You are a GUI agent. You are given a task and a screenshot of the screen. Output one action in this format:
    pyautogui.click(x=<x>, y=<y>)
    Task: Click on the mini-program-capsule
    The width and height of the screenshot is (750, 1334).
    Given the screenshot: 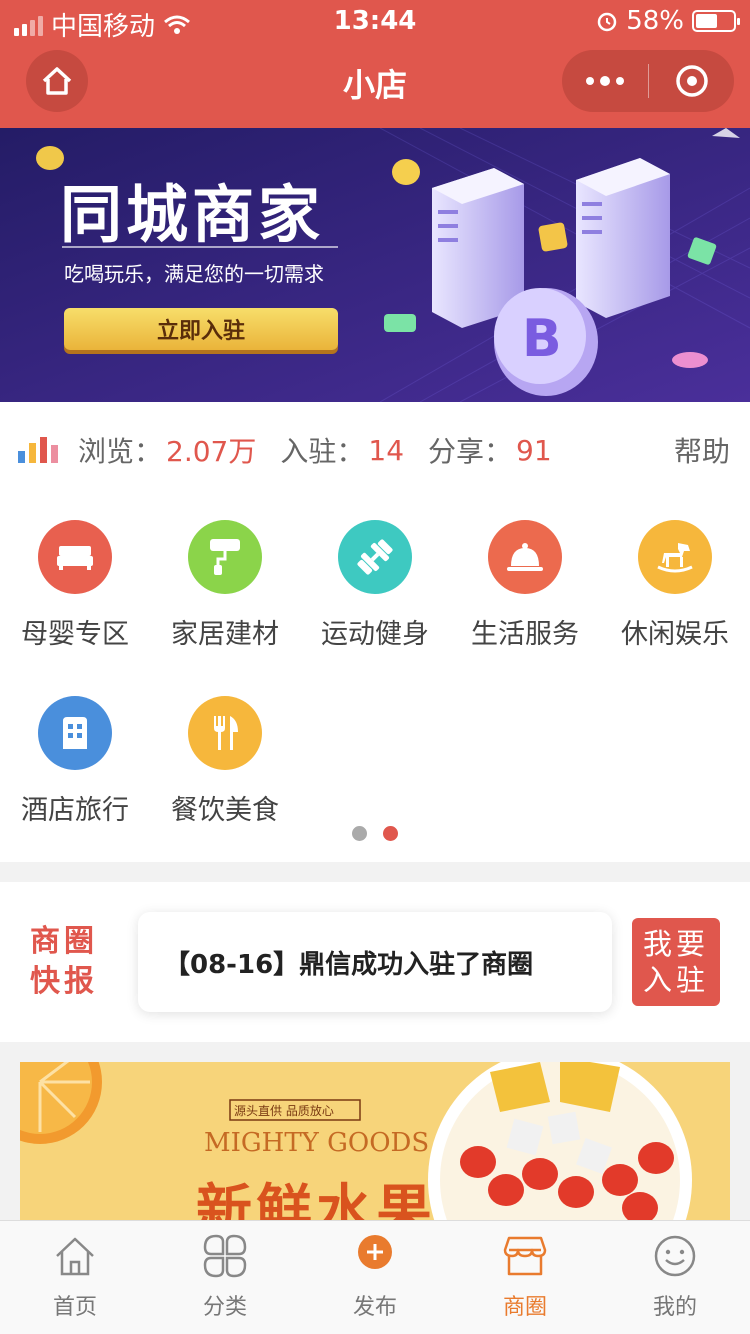 What is the action you would take?
    pyautogui.click(x=648, y=81)
    